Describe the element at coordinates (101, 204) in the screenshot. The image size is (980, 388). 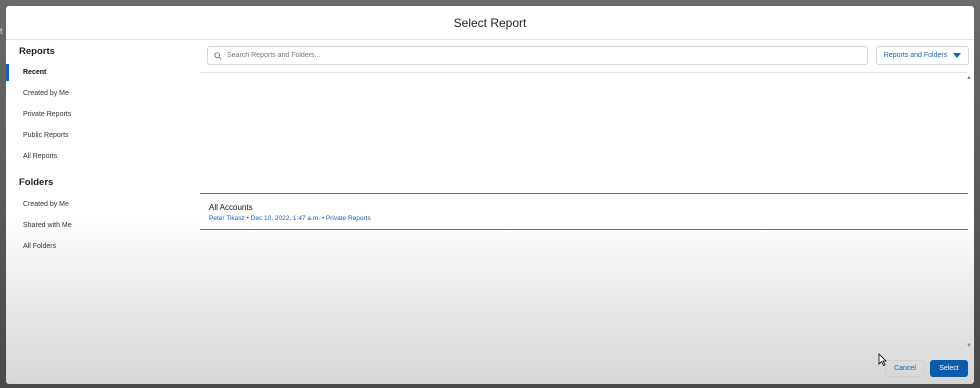
I see `sidebar-item-folders-created-by-me: Created by Me` at that location.